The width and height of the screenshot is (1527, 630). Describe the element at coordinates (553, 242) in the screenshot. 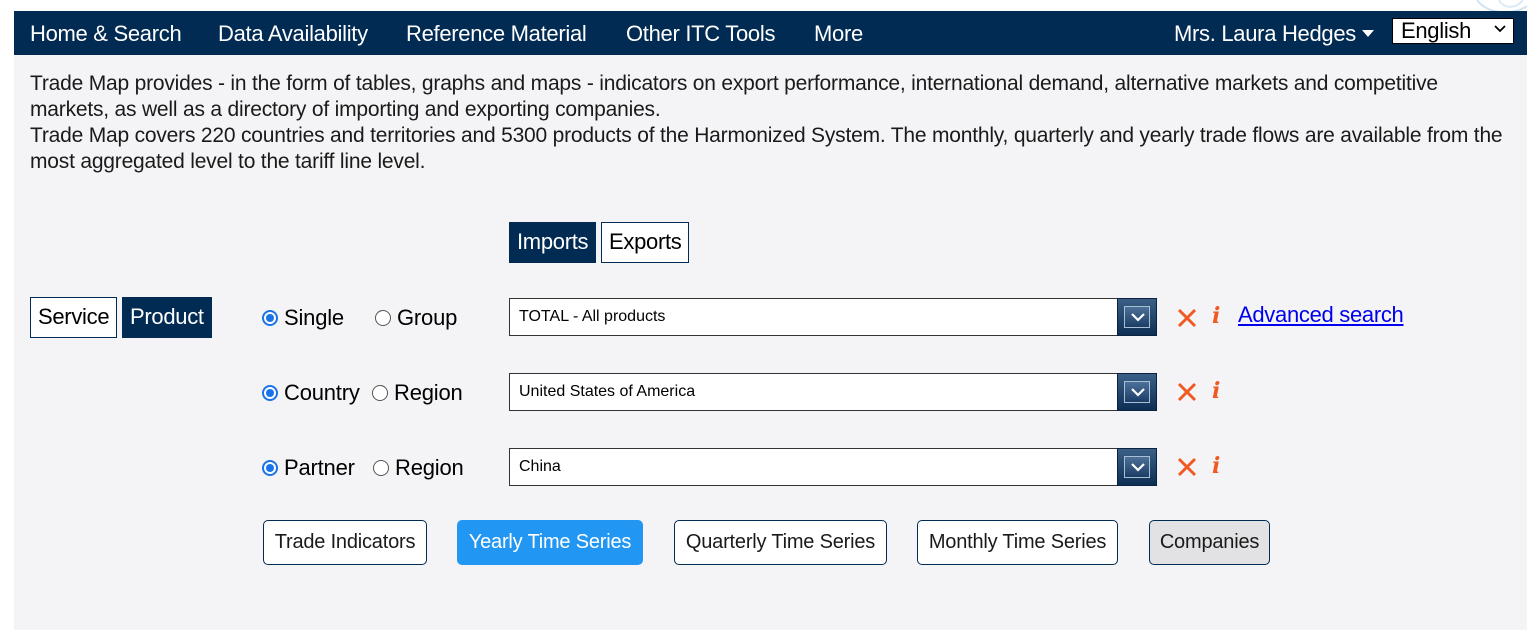

I see `imports-toggle: Imports` at that location.